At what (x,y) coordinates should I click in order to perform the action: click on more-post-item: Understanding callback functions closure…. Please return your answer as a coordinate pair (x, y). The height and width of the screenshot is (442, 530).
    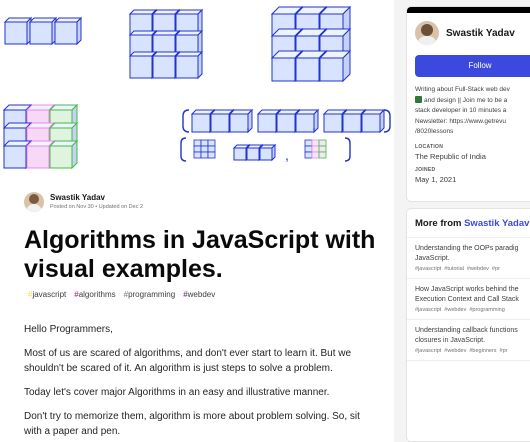
    Looking at the image, I should click on (468, 340).